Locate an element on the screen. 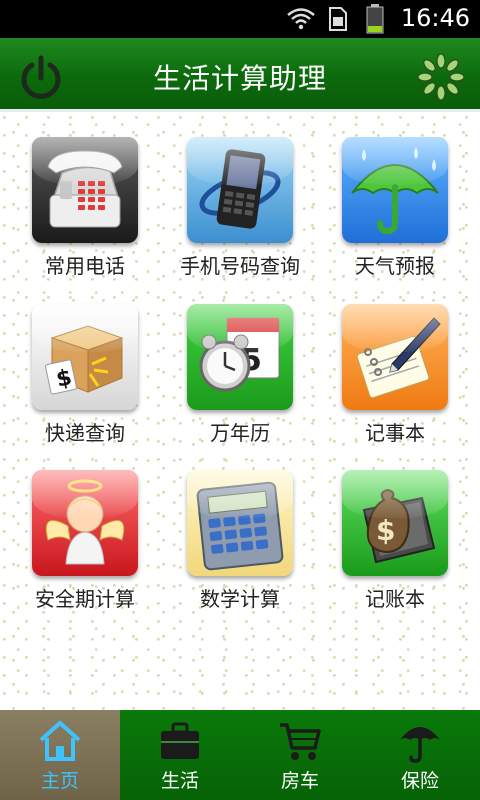 The width and height of the screenshot is (480, 800). sim-card-icon is located at coordinates (338, 19).